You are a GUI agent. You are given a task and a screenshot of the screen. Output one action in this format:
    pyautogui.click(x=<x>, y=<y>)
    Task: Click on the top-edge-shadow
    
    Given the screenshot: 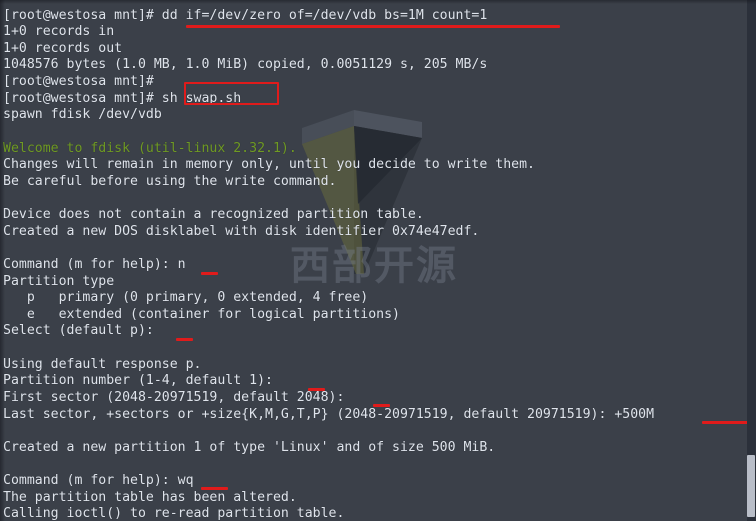 What is the action you would take?
    pyautogui.click(x=378, y=2)
    